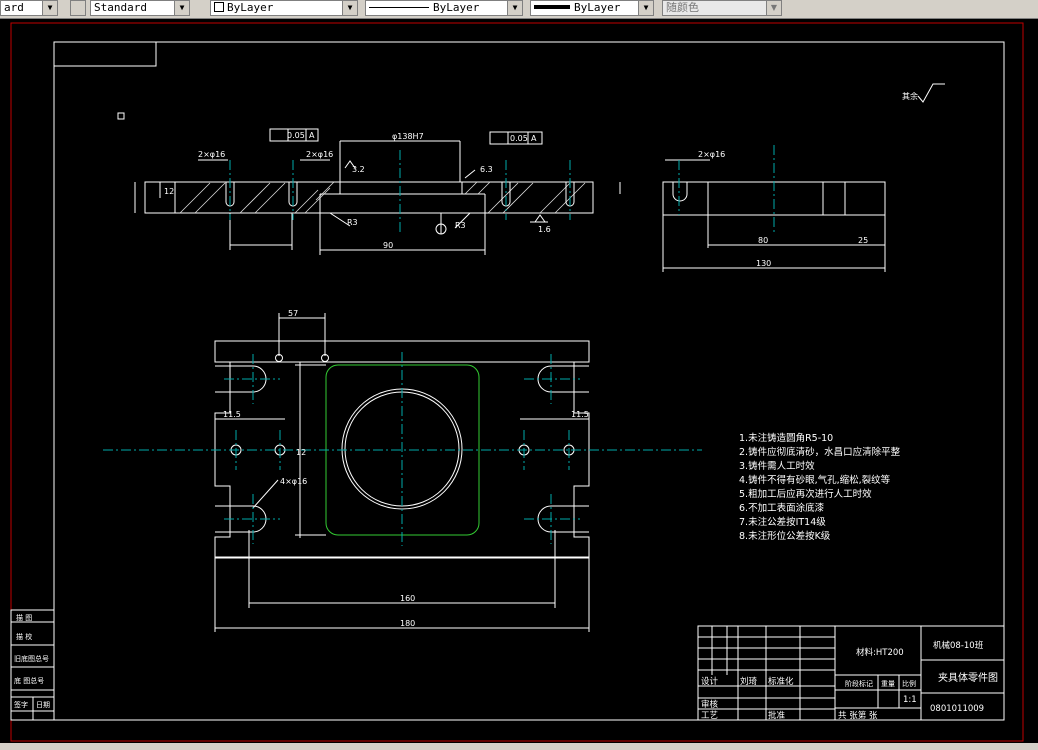 This screenshot has width=1038, height=750. What do you see at coordinates (358, 169) in the screenshot?
I see `roughness-value-3: 3.2` at bounding box center [358, 169].